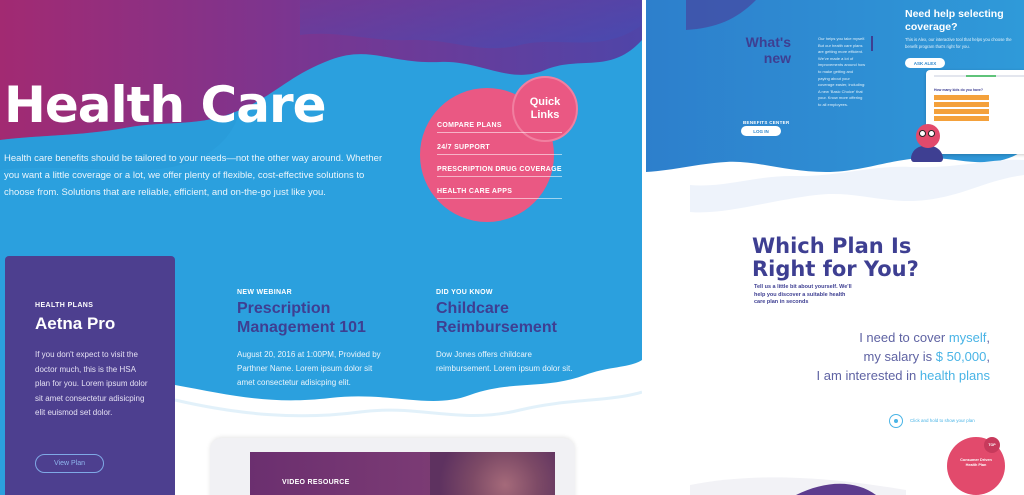  What do you see at coordinates (496, 318) in the screenshot?
I see `article-title: Childcare Reimbursement` at bounding box center [496, 318].